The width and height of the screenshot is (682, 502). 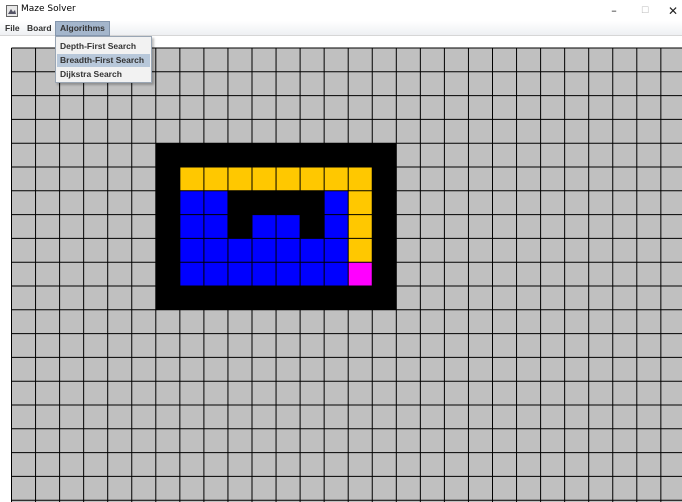 What do you see at coordinates (12, 28) in the screenshot?
I see `menu-file: File` at bounding box center [12, 28].